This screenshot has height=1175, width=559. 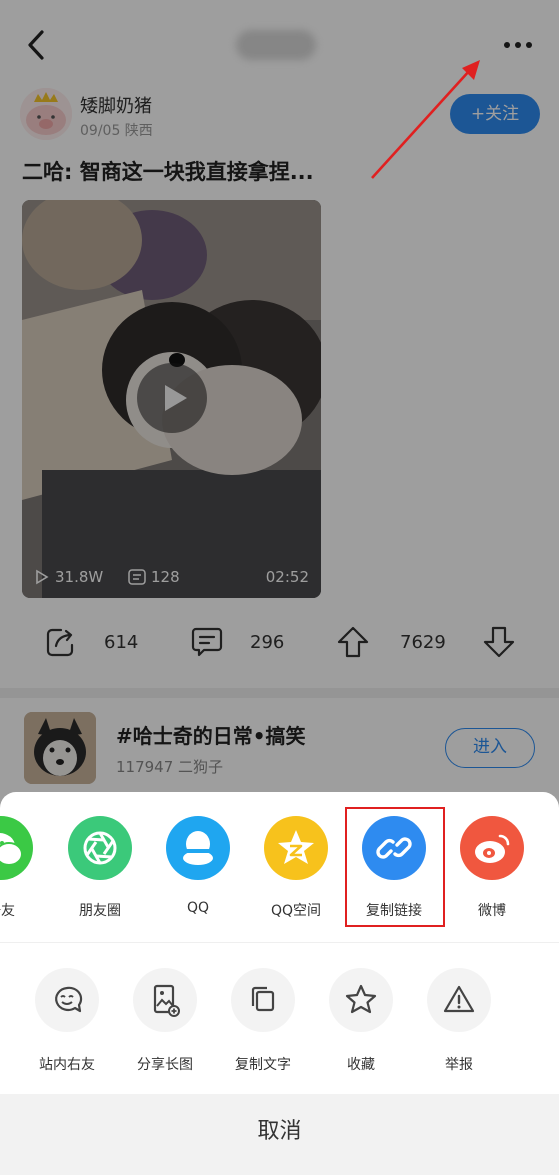 What do you see at coordinates (67, 1065) in the screenshot?
I see `tool-label: 站内右友` at bounding box center [67, 1065].